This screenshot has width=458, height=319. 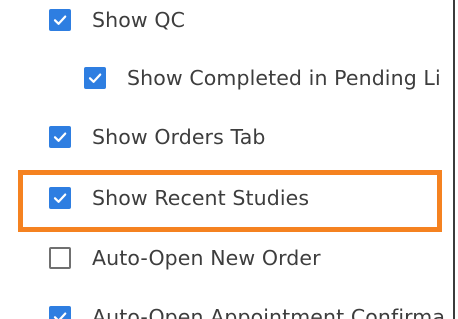 I want to click on setting-show-completed-in-pending-list: Show Completed in Pending Li, so click(x=262, y=78).